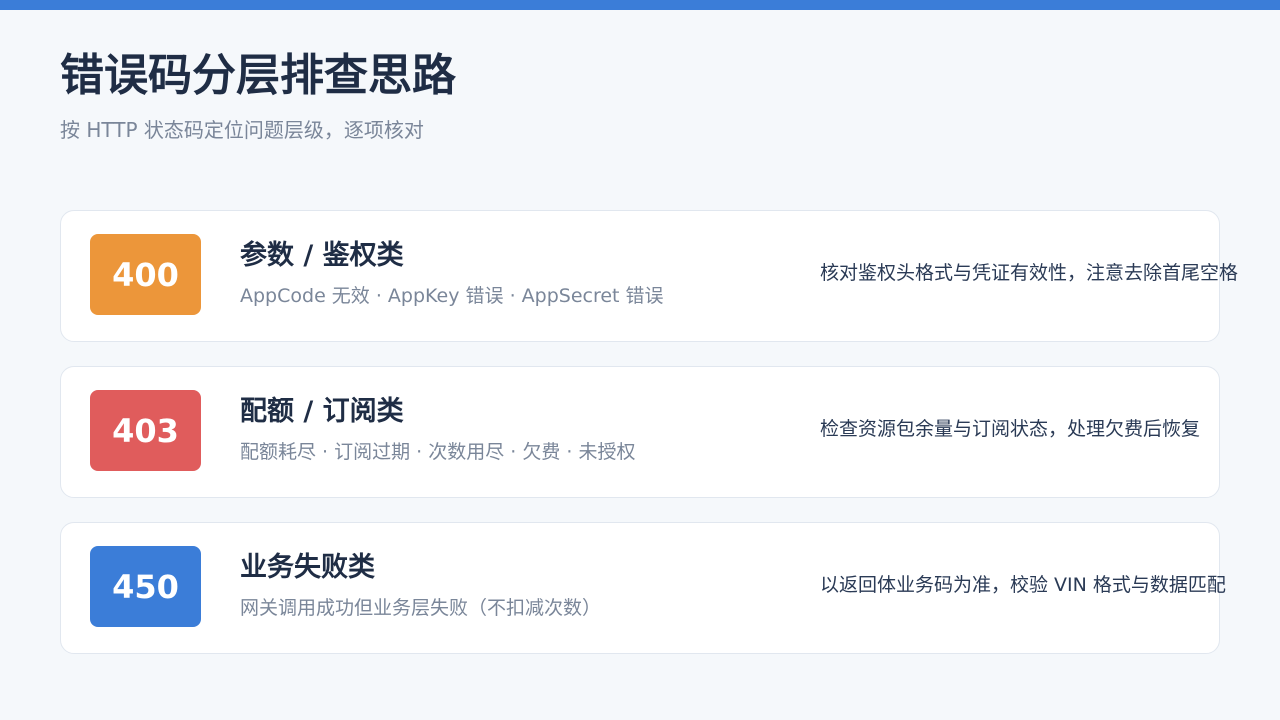 The image size is (1280, 720). I want to click on status-code-badge: 400, so click(145, 274).